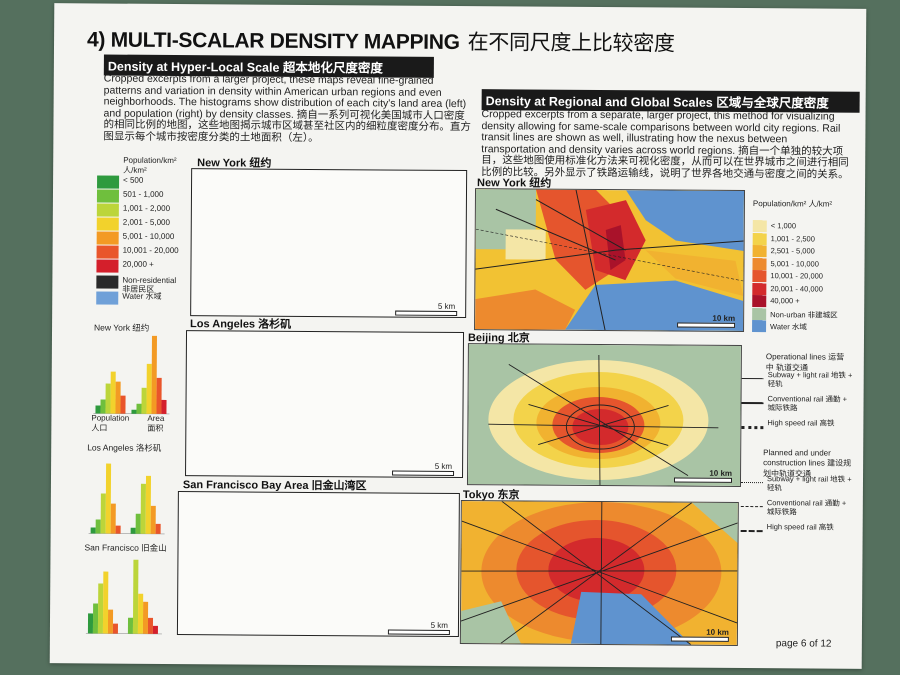  Describe the element at coordinates (610, 260) in the screenshot. I see `regional-map-new-york: 10 km` at that location.